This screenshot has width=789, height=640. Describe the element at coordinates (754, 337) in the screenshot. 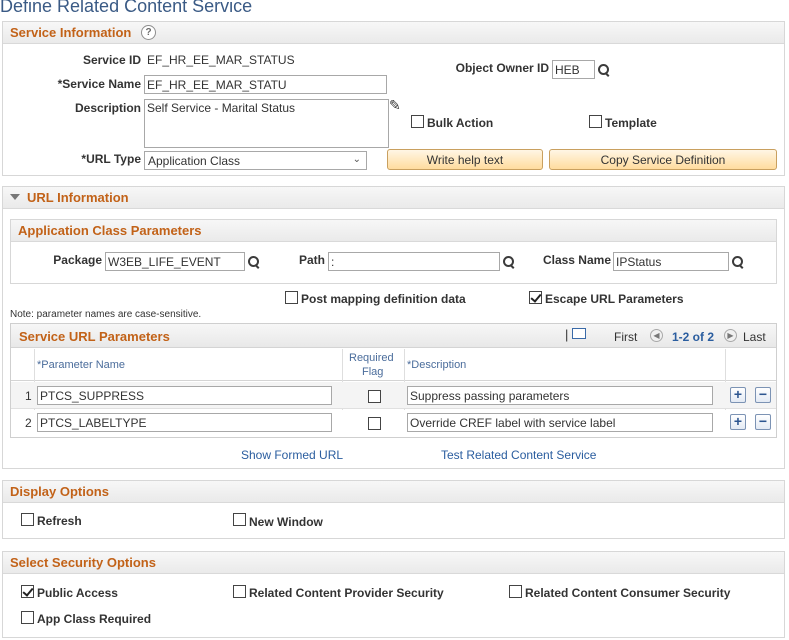

I see `grid-last-label: Last` at that location.